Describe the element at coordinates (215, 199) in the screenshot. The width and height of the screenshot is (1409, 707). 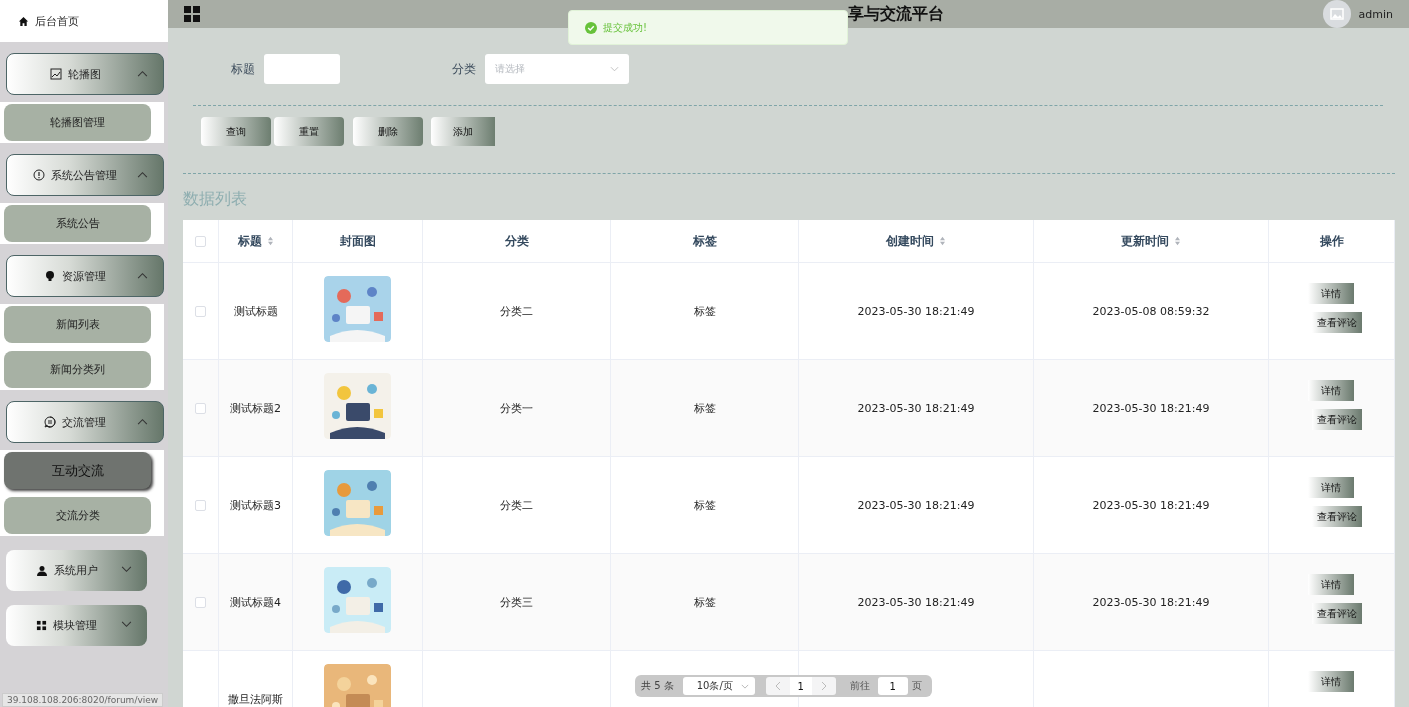
I see `section-title: 数据列表` at that location.